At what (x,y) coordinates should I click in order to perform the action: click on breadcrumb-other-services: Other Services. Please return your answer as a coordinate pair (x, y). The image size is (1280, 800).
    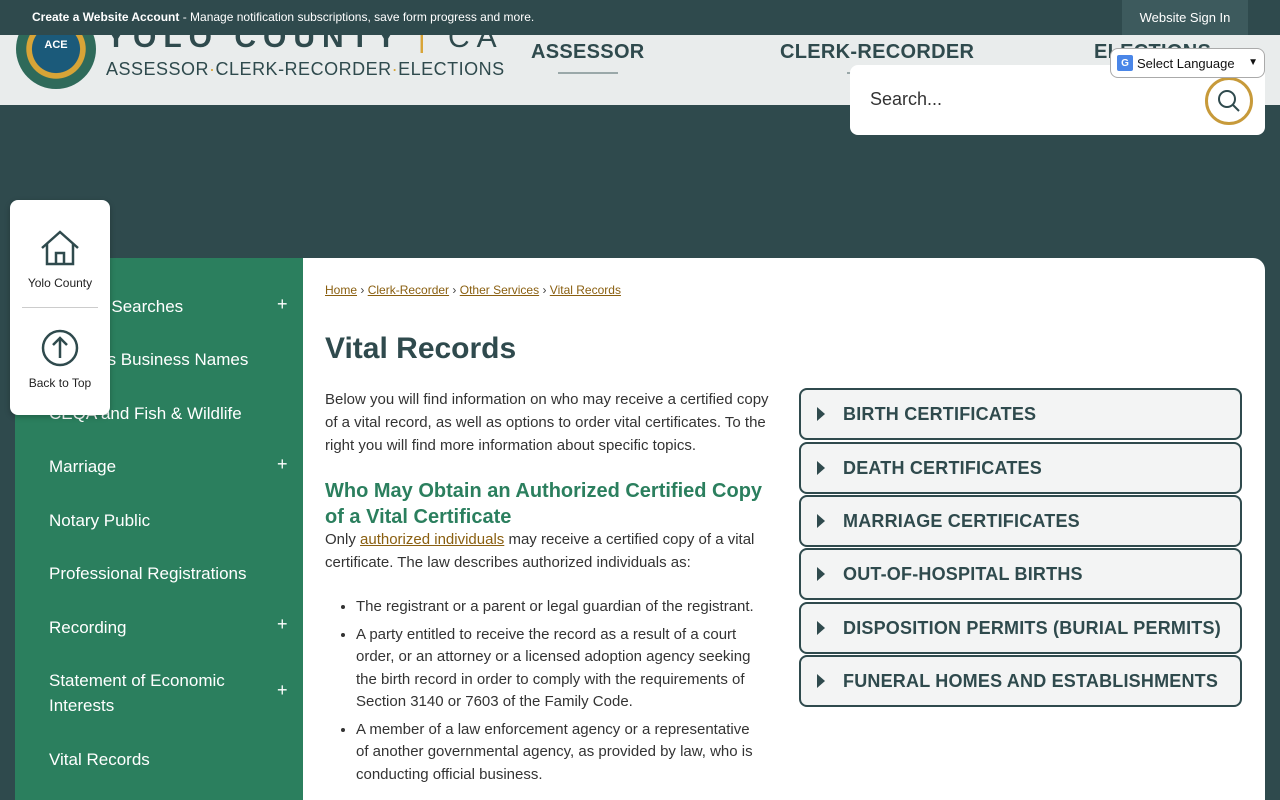
    Looking at the image, I should click on (499, 290).